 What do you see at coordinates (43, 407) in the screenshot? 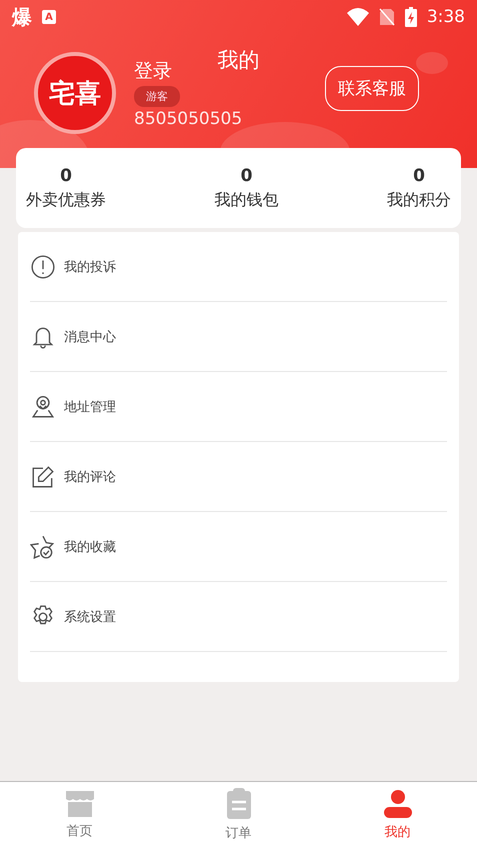
I see `location-pin-icon` at bounding box center [43, 407].